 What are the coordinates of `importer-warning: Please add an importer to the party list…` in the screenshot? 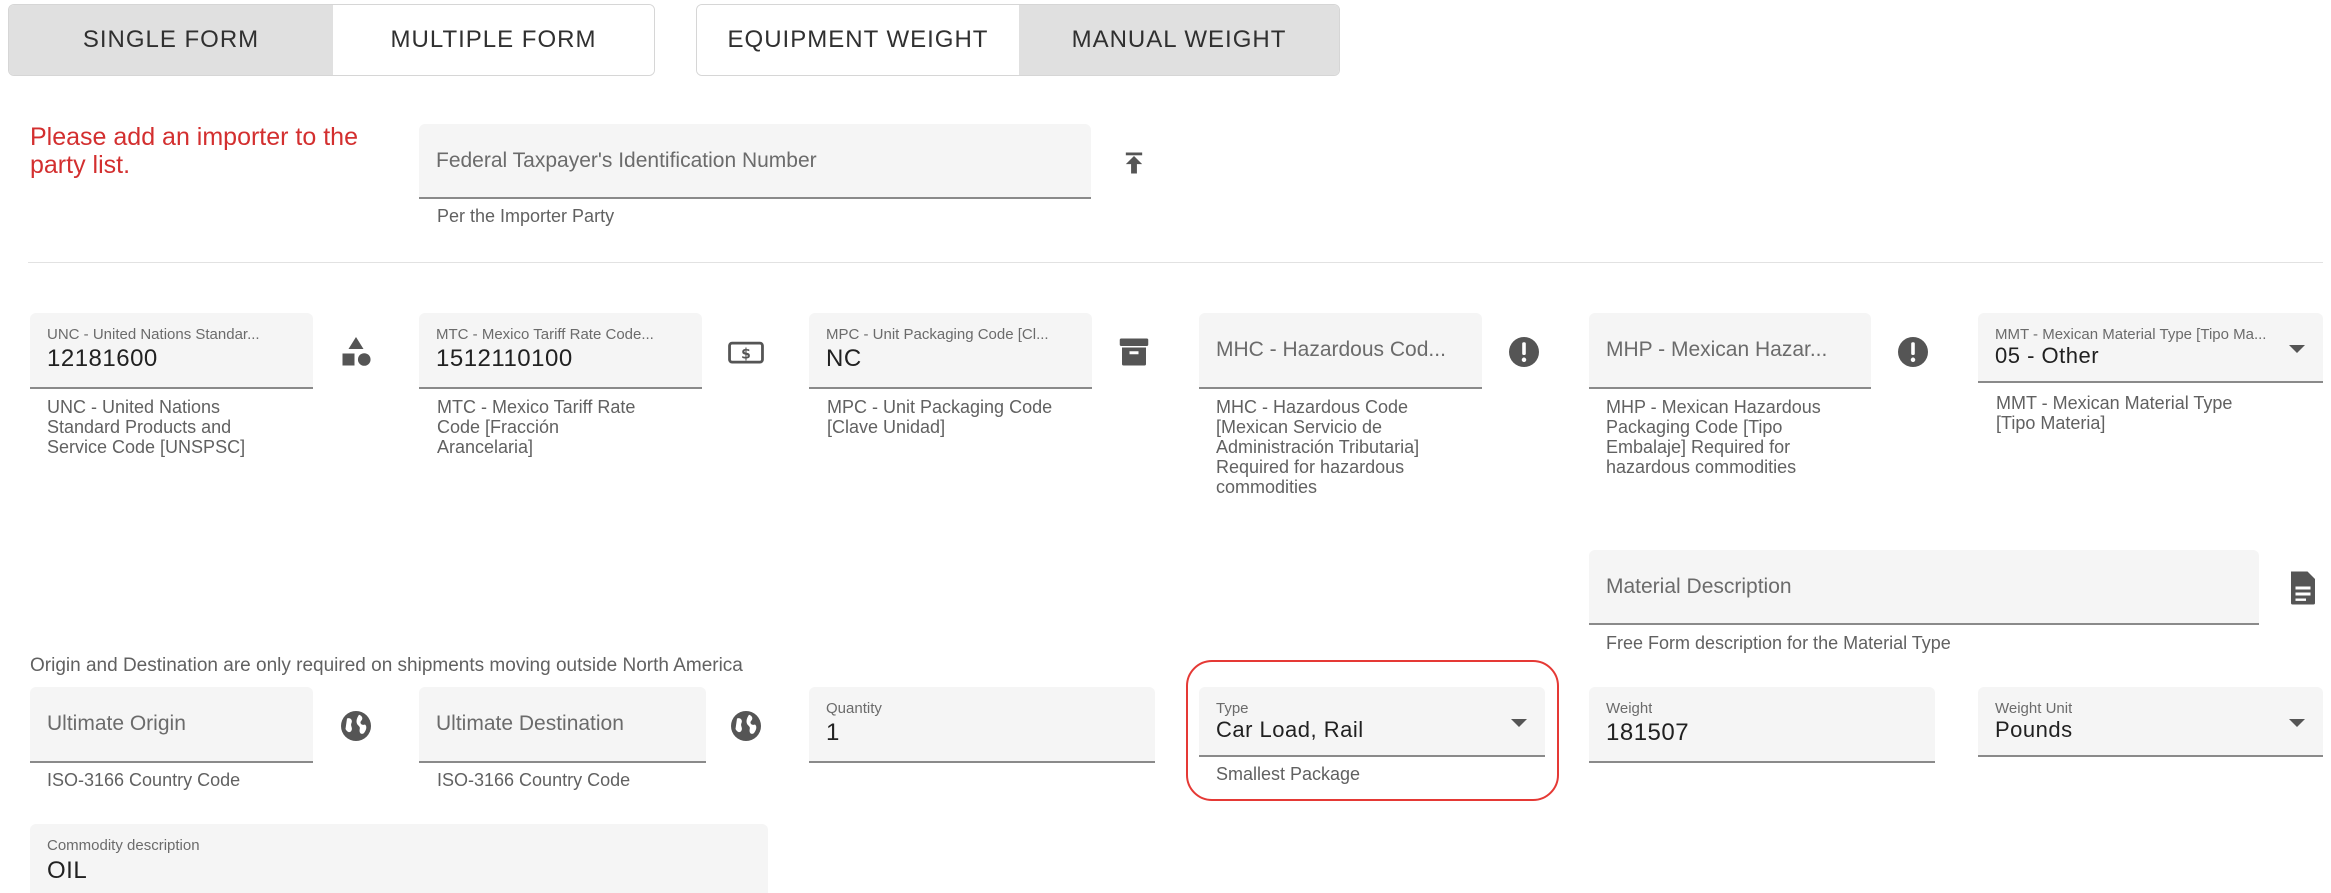 It's located at (194, 151).